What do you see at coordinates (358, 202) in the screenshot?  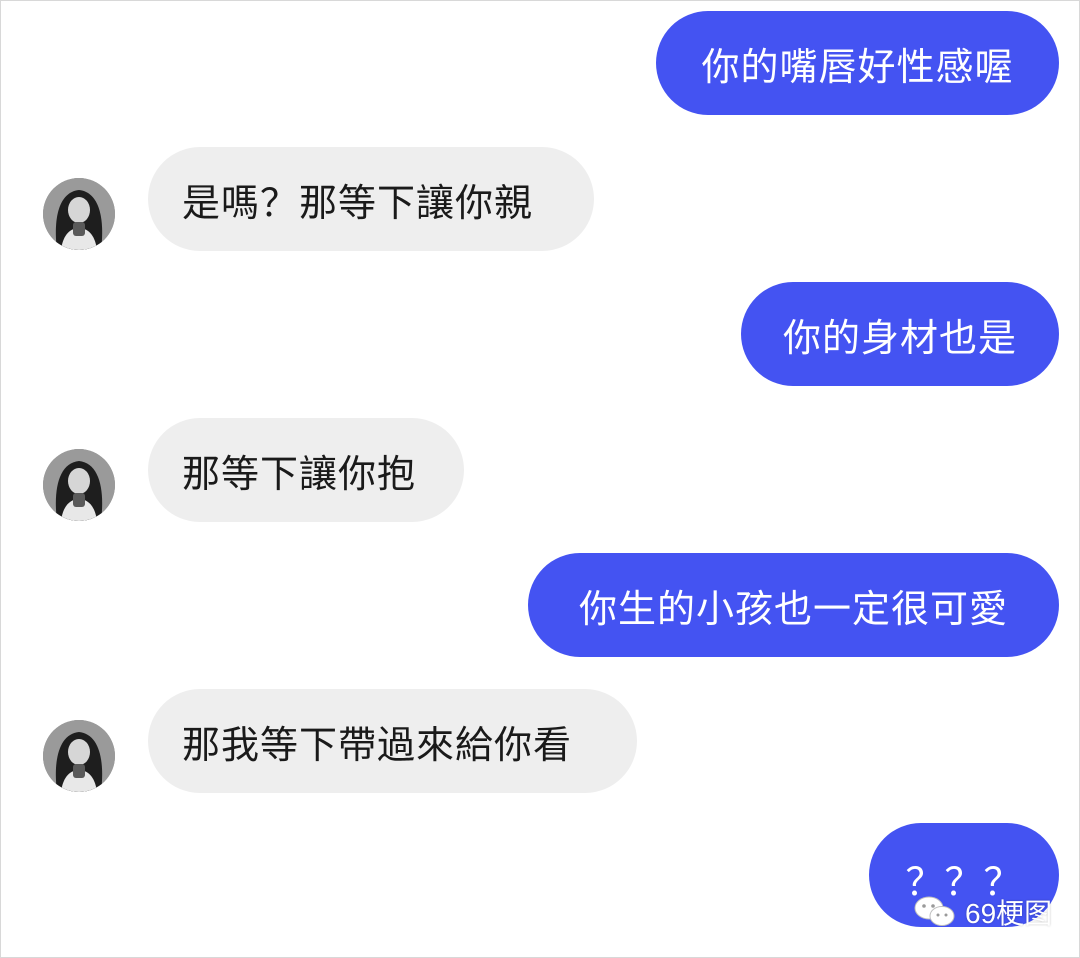 I see `message-text: 是嗎？那等下讓你親` at bounding box center [358, 202].